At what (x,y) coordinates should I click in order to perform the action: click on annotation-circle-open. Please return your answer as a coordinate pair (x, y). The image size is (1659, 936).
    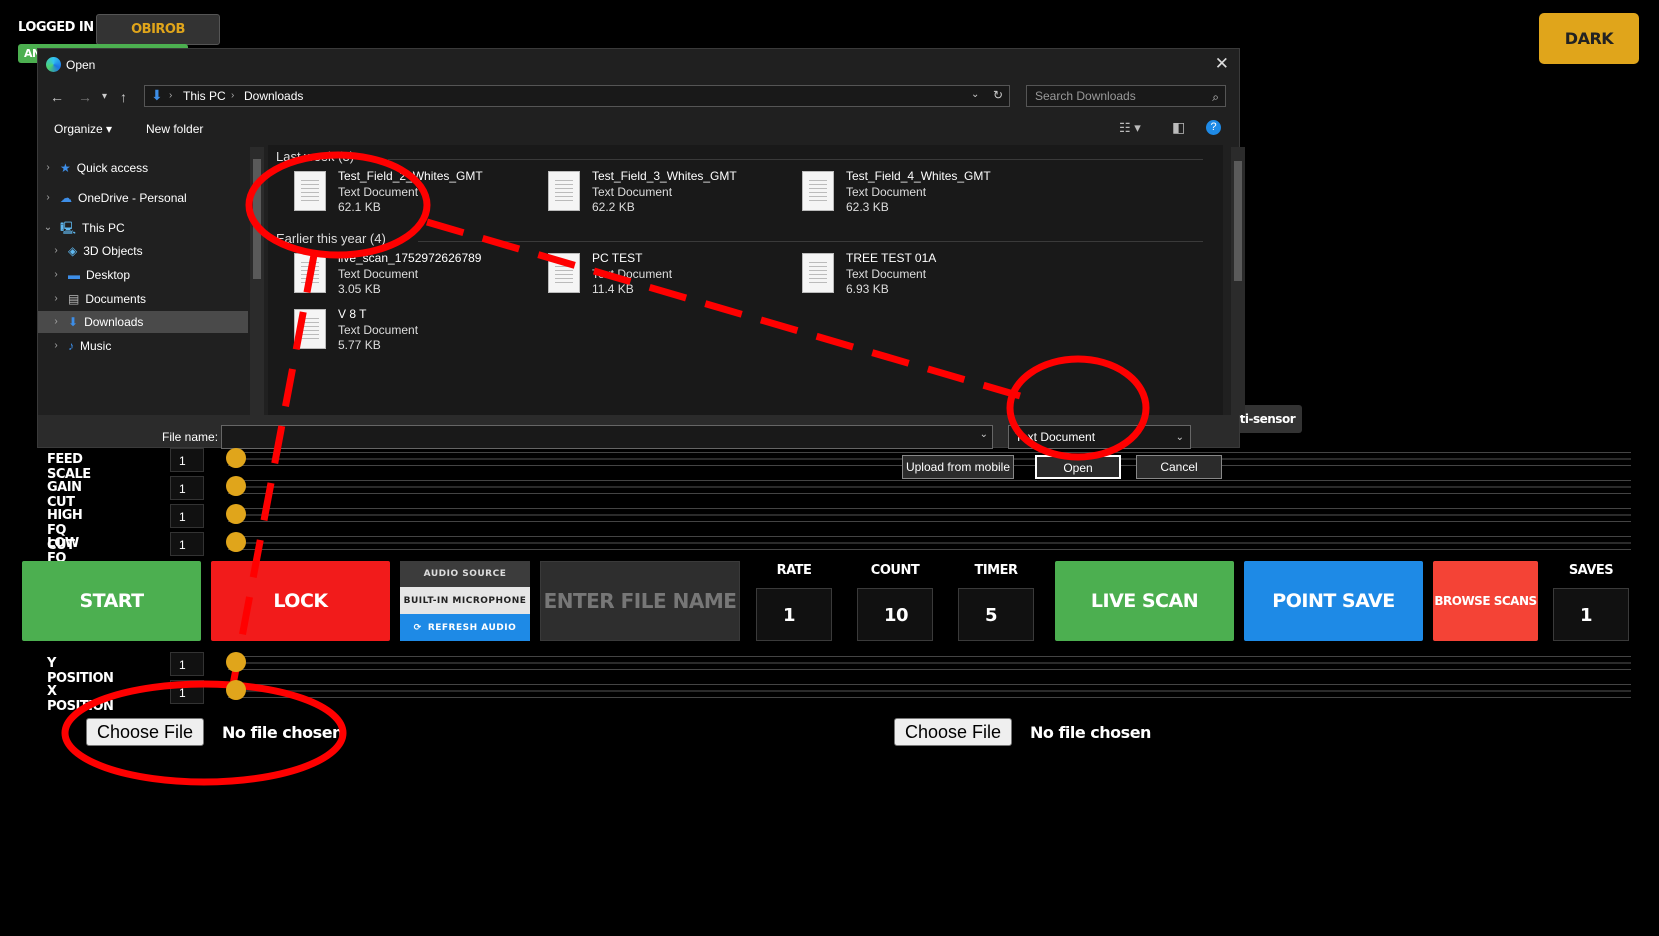
    Looking at the image, I should click on (1078, 408).